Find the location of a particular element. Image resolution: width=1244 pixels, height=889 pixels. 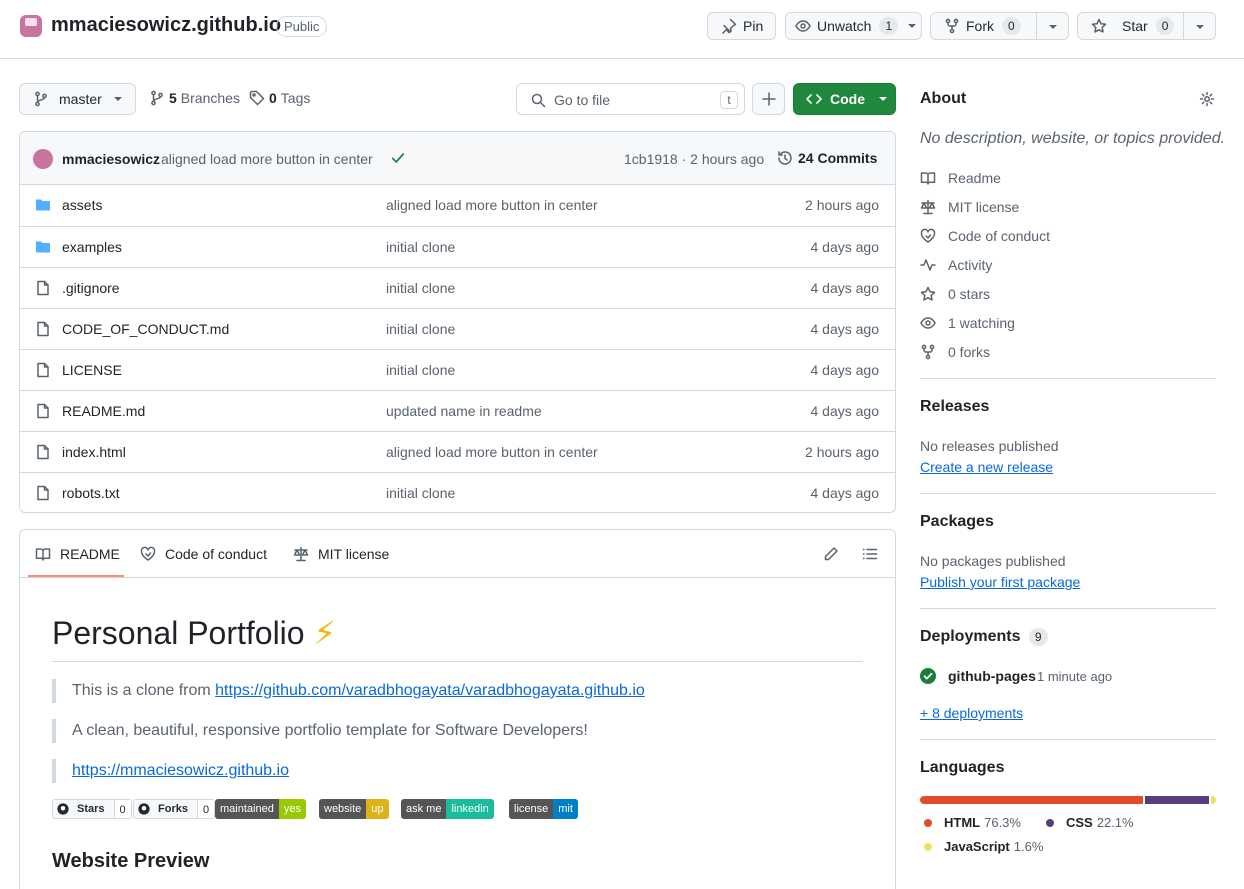

folder-icon is located at coordinates (43, 247).